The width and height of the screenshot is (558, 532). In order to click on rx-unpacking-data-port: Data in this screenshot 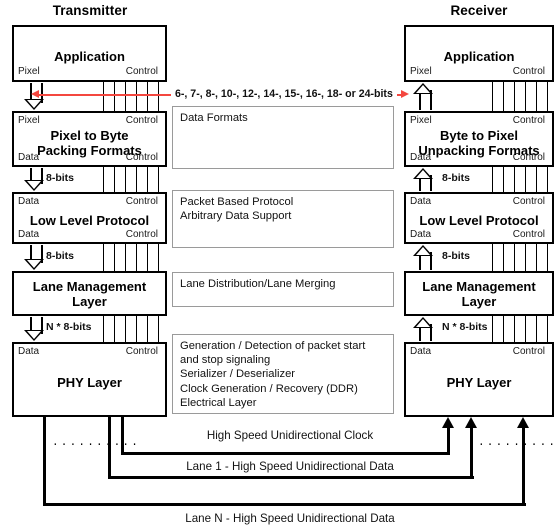, I will do `click(421, 157)`.